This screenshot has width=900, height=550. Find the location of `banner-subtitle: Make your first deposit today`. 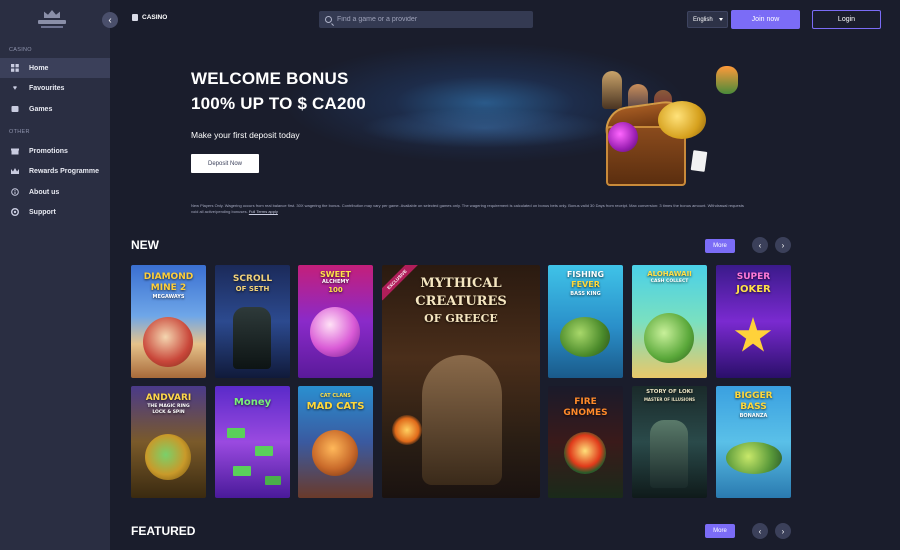

banner-subtitle: Make your first deposit today is located at coordinates (245, 135).